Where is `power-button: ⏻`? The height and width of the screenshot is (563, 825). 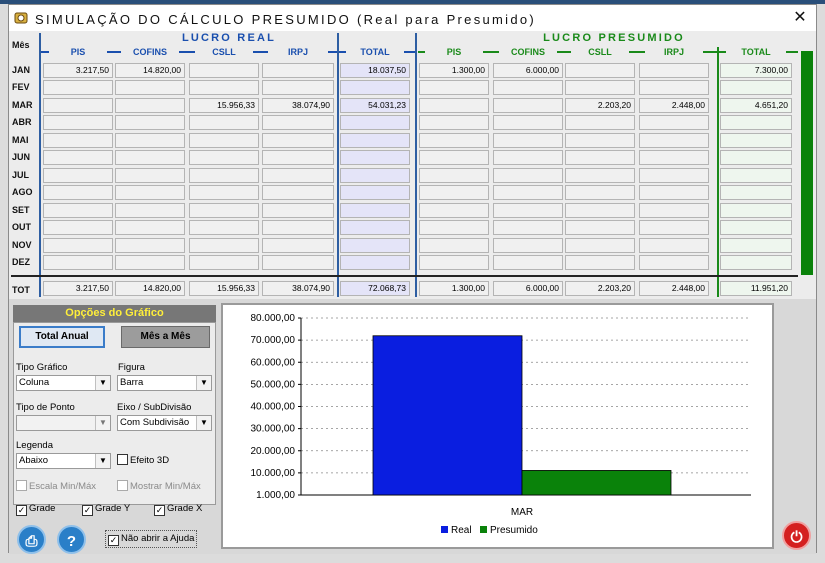
power-button: ⏻ is located at coordinates (796, 535).